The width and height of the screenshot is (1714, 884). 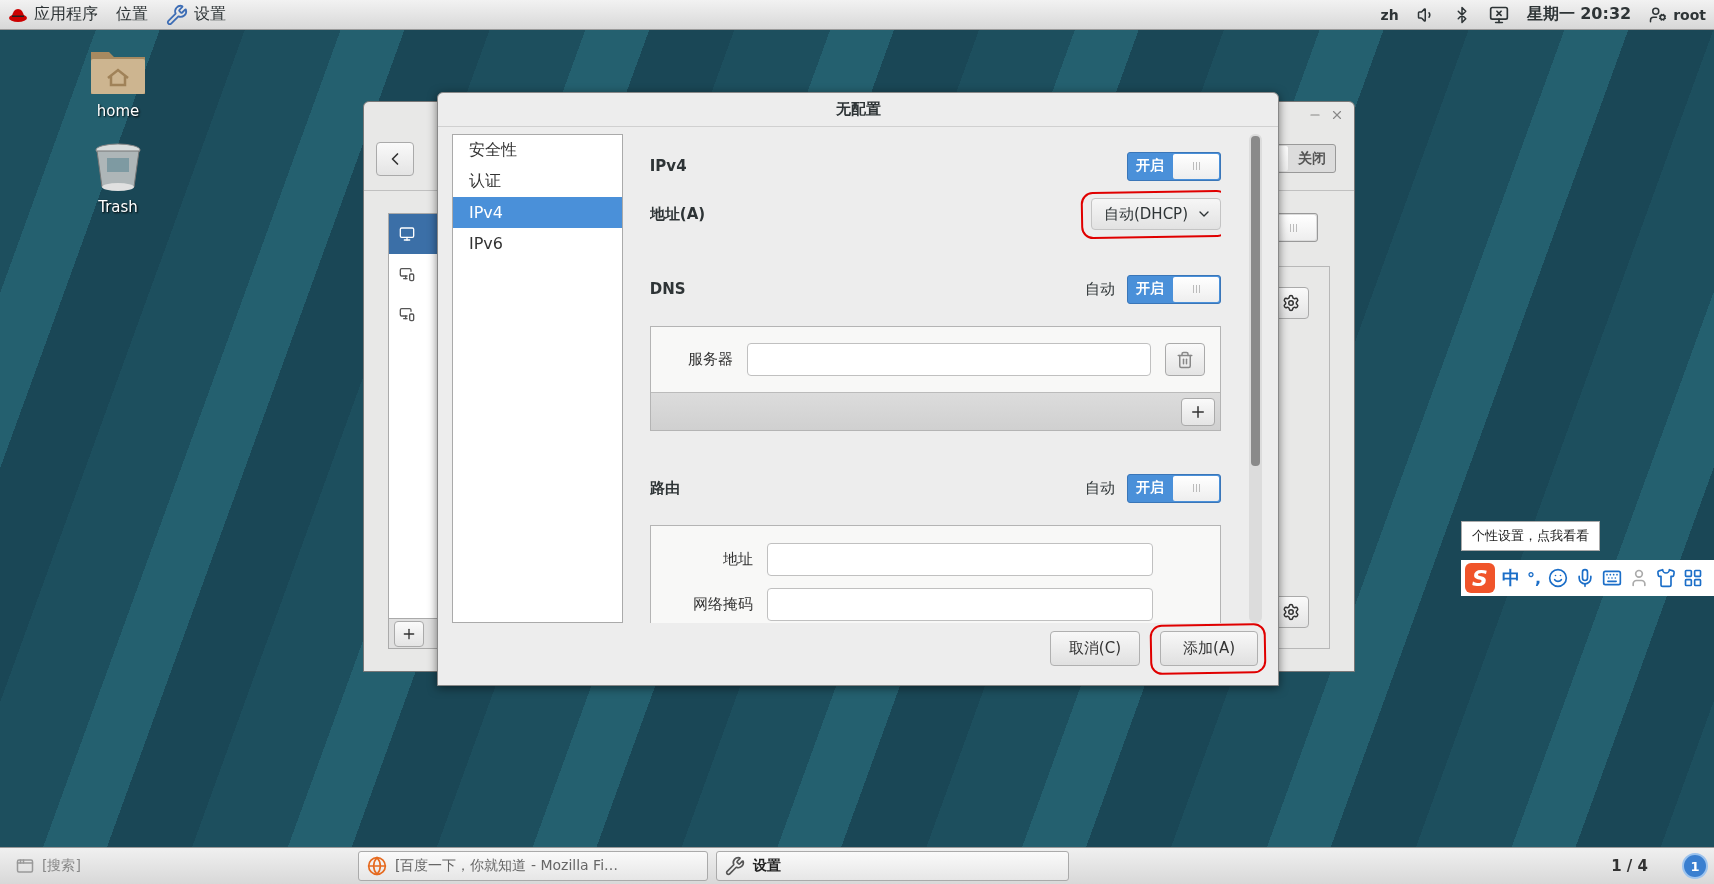 What do you see at coordinates (118, 111) in the screenshot?
I see `desktop-icon-label: home` at bounding box center [118, 111].